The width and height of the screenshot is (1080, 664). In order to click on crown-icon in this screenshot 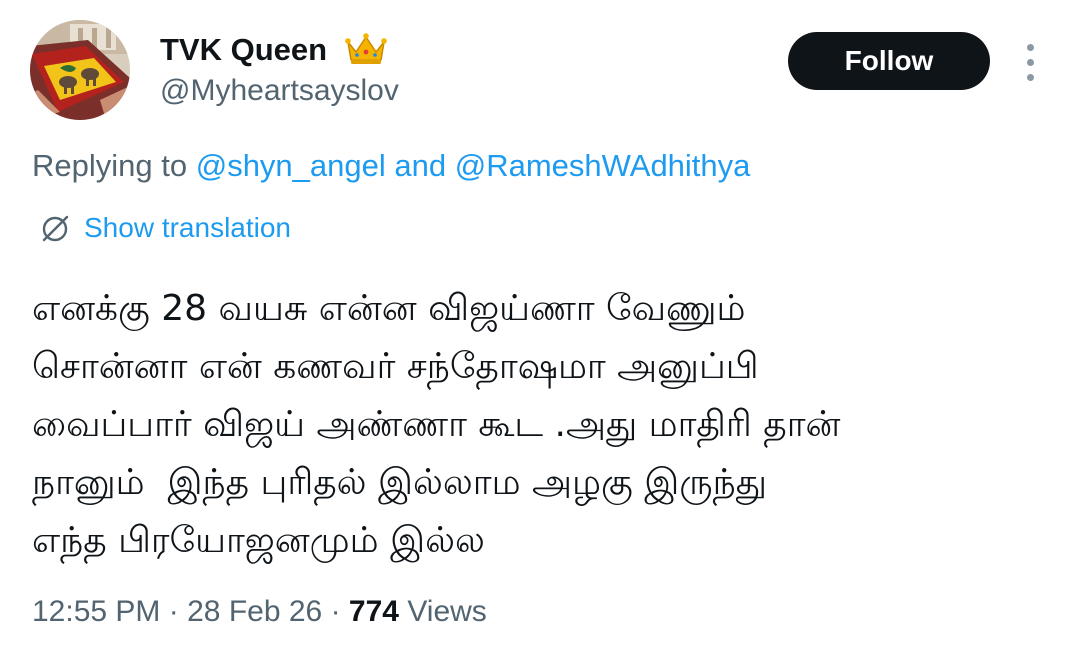, I will do `click(366, 48)`.